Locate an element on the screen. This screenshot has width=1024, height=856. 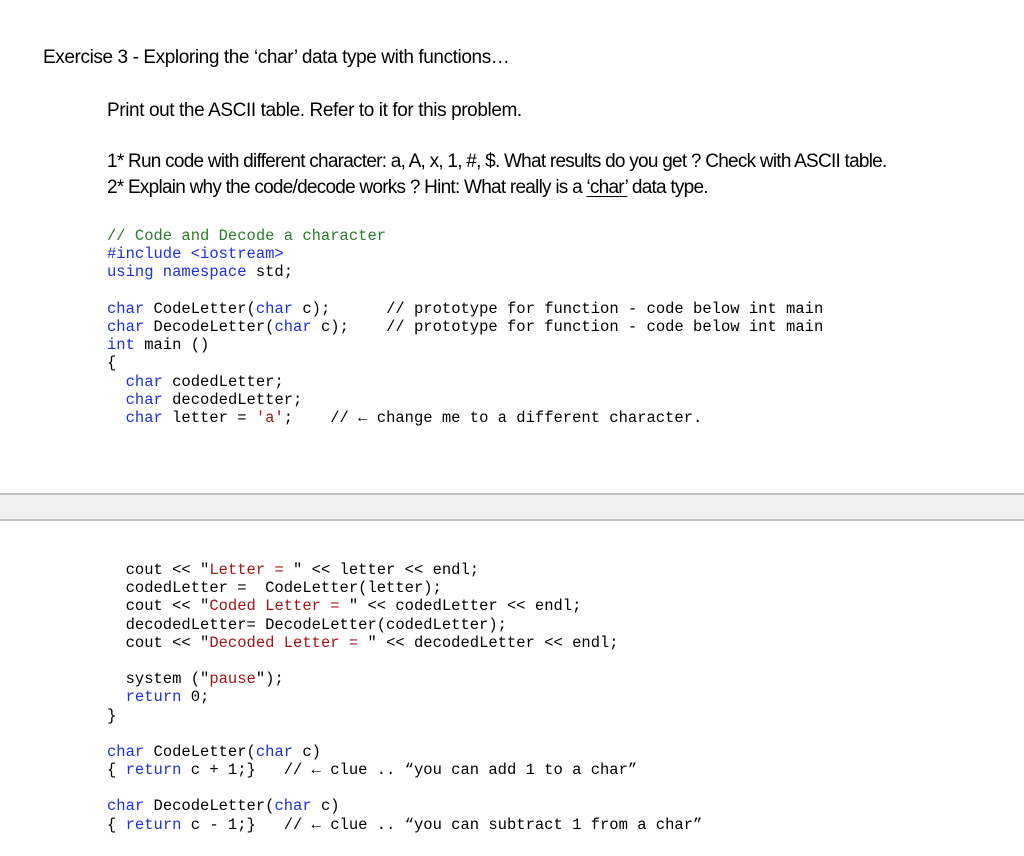
string-token: Decoded Letter = is located at coordinates (288, 642).